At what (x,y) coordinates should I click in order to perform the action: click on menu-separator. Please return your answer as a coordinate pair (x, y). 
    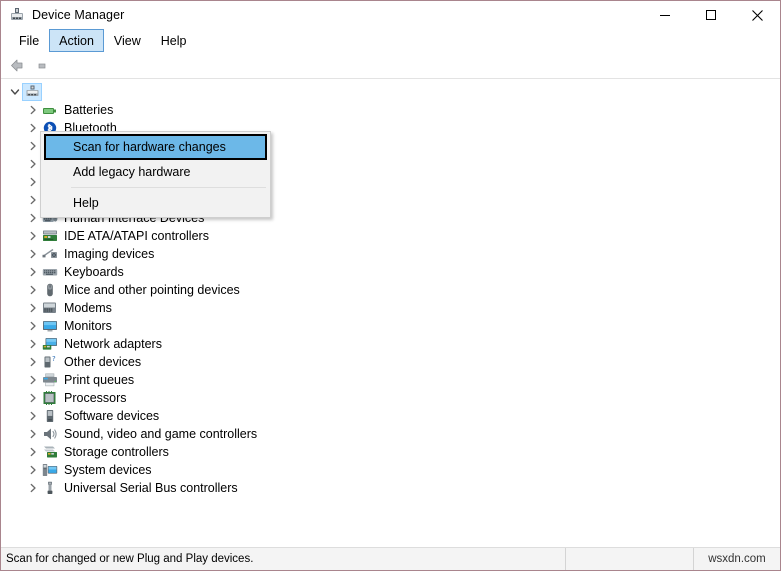
    Looking at the image, I should click on (168, 187).